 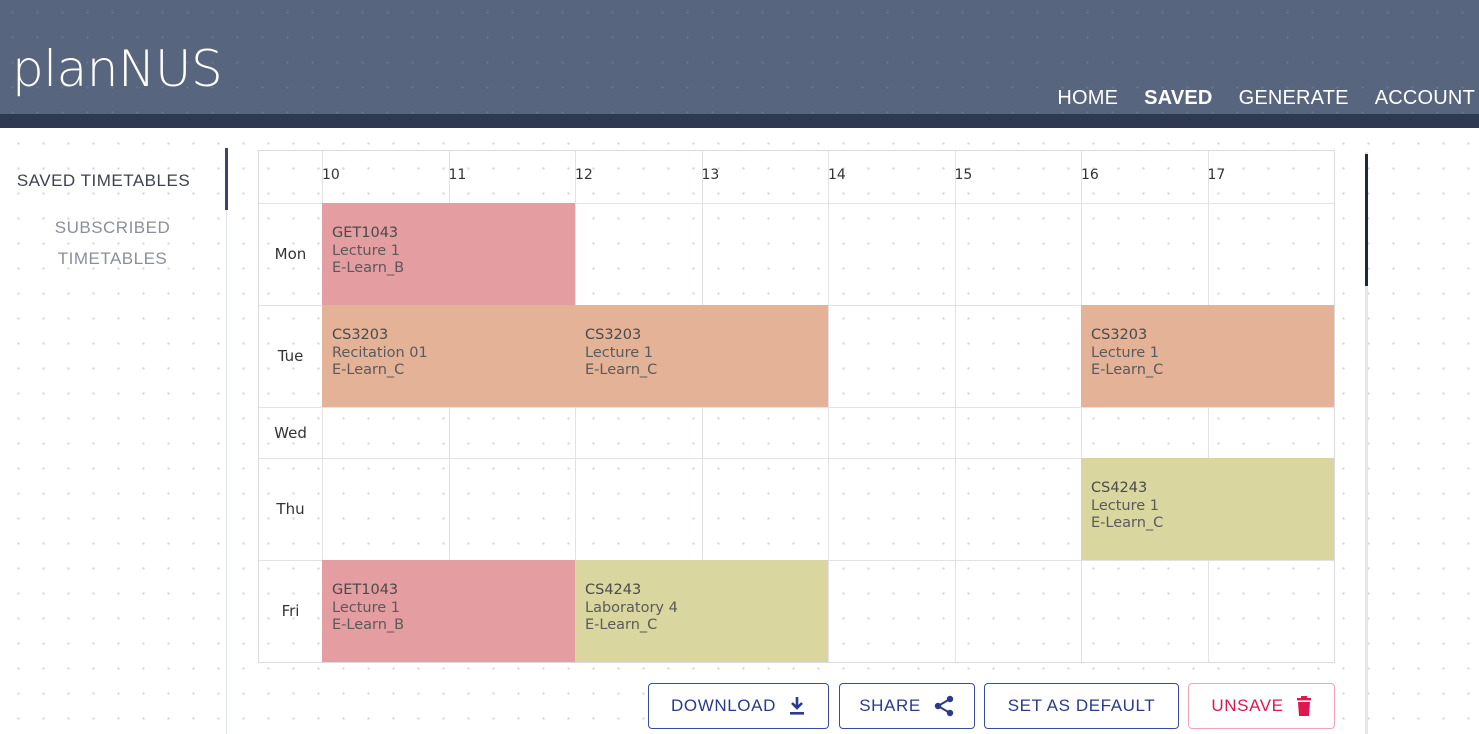 What do you see at coordinates (1216, 175) in the screenshot?
I see `hour-label: 17` at bounding box center [1216, 175].